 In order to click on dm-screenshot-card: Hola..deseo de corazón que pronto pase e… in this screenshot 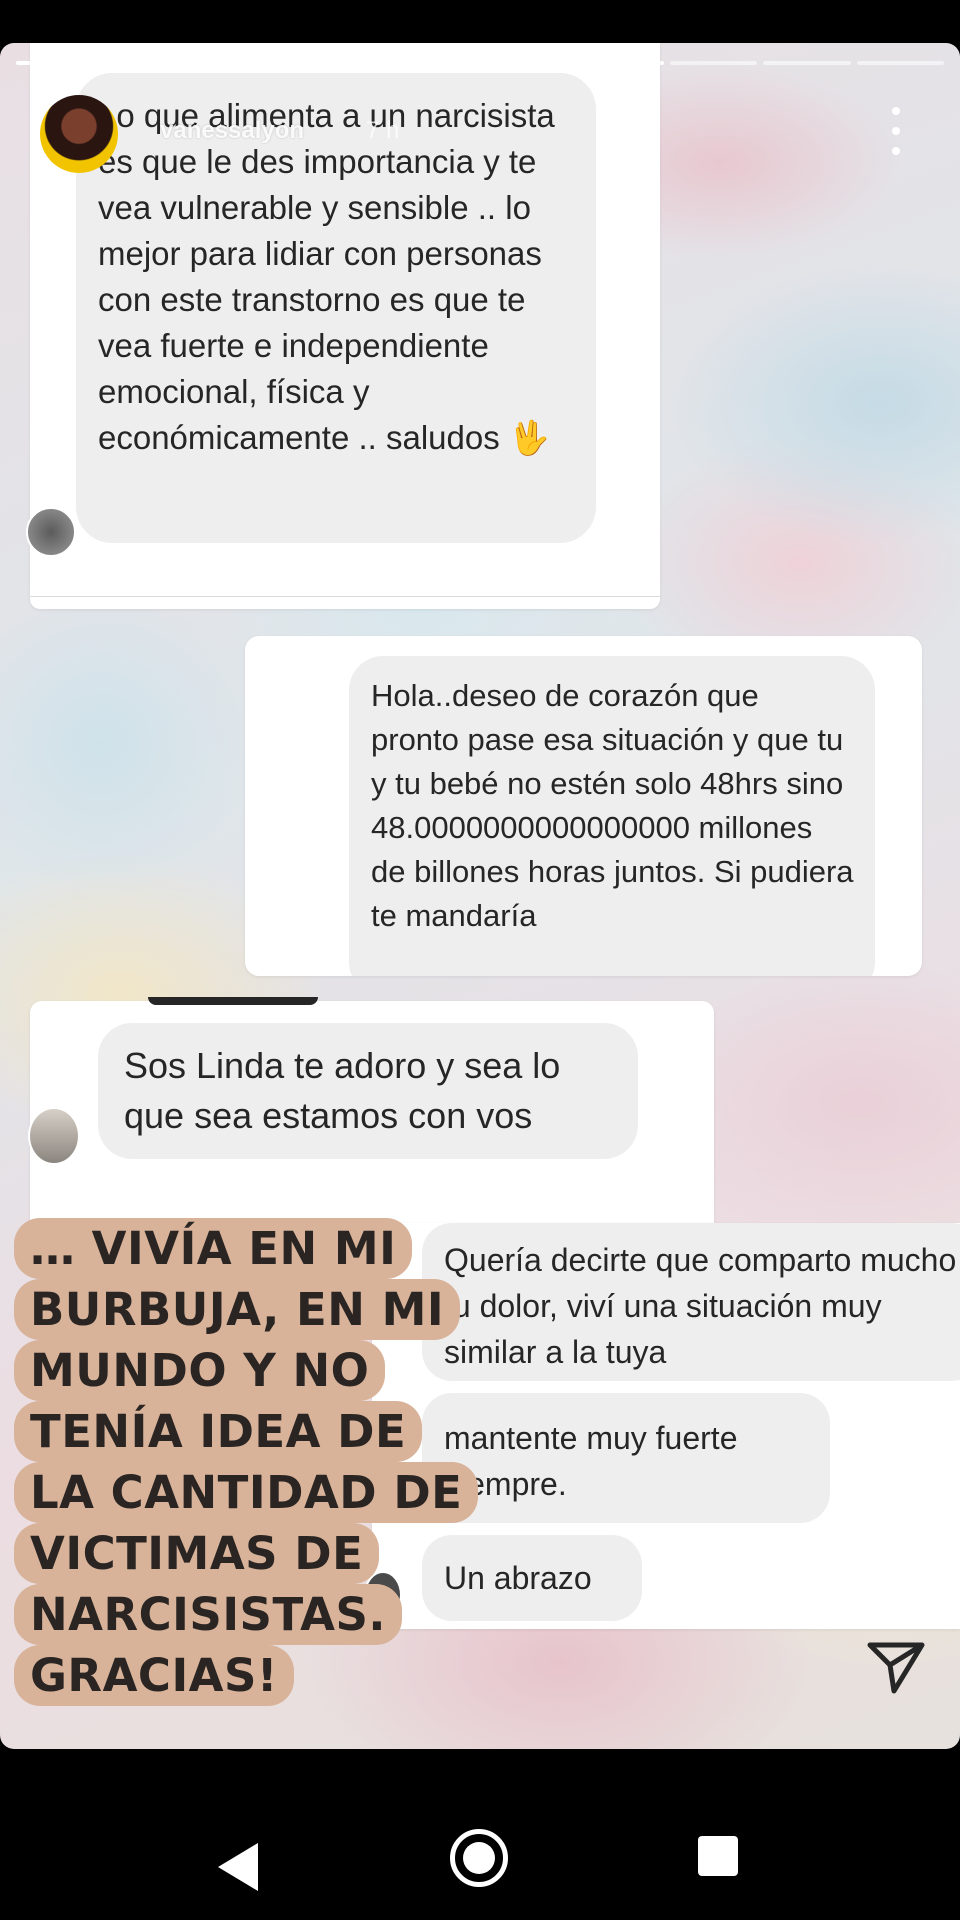, I will do `click(583, 806)`.